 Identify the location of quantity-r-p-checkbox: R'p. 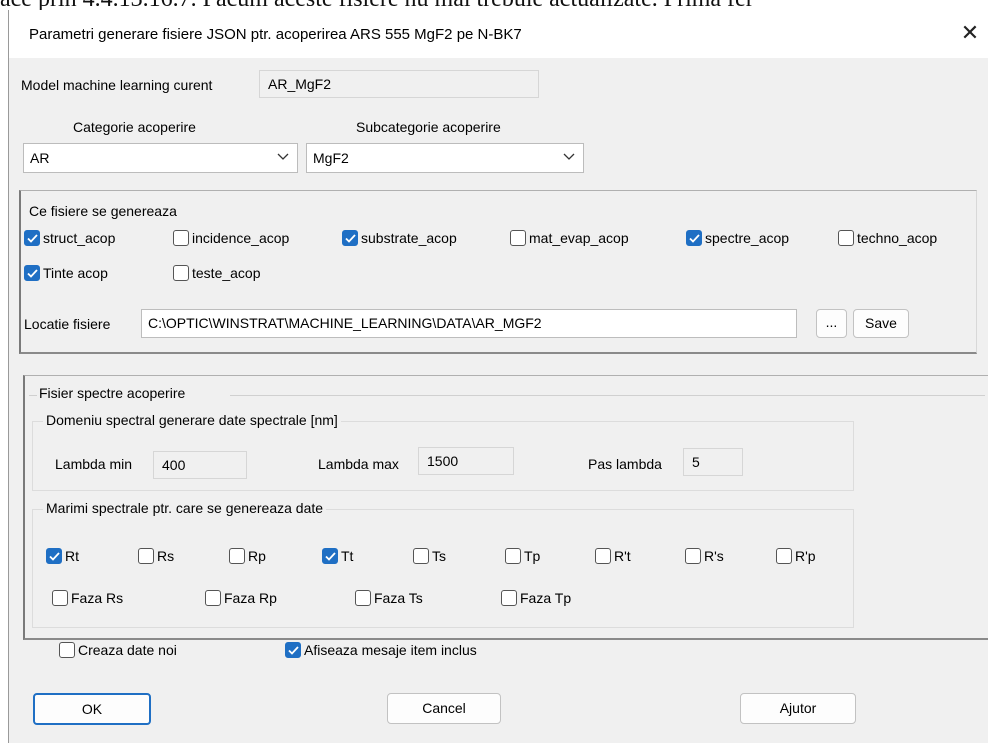
(796, 556).